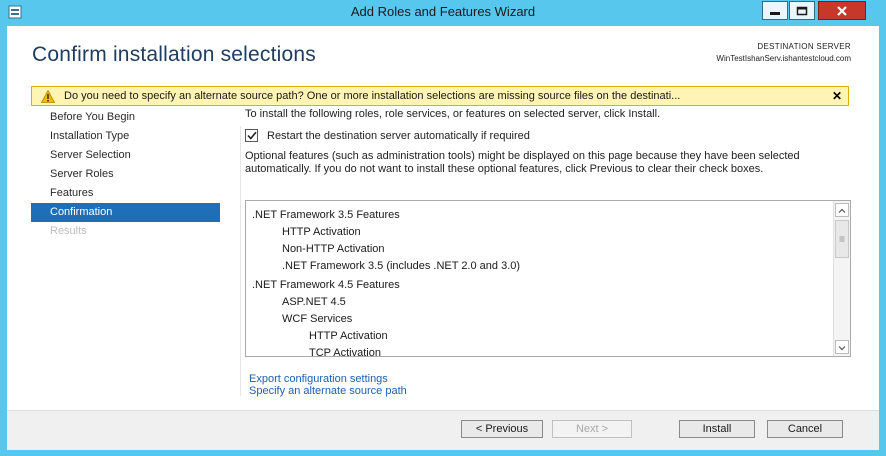  Describe the element at coordinates (592, 429) in the screenshot. I see `next-button: Next >` at that location.